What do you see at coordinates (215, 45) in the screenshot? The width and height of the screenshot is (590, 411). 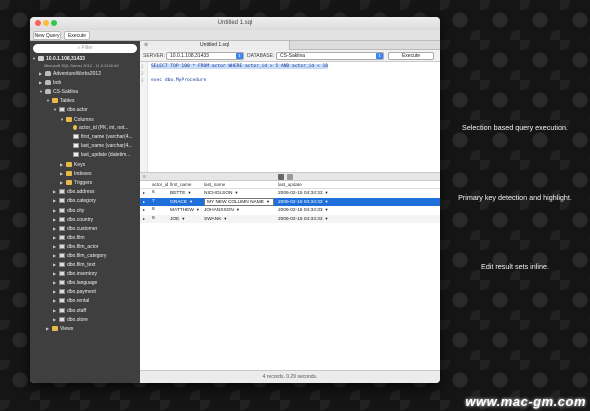 I see `tab-untitled: ⊗ Untitled 1.sql` at bounding box center [215, 45].